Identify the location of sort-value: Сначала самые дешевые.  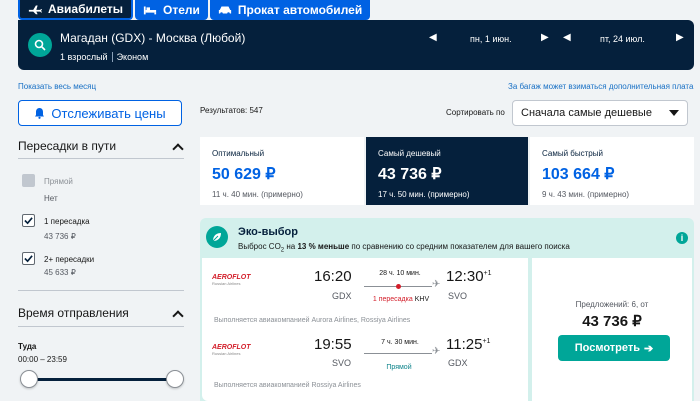
(586, 113).